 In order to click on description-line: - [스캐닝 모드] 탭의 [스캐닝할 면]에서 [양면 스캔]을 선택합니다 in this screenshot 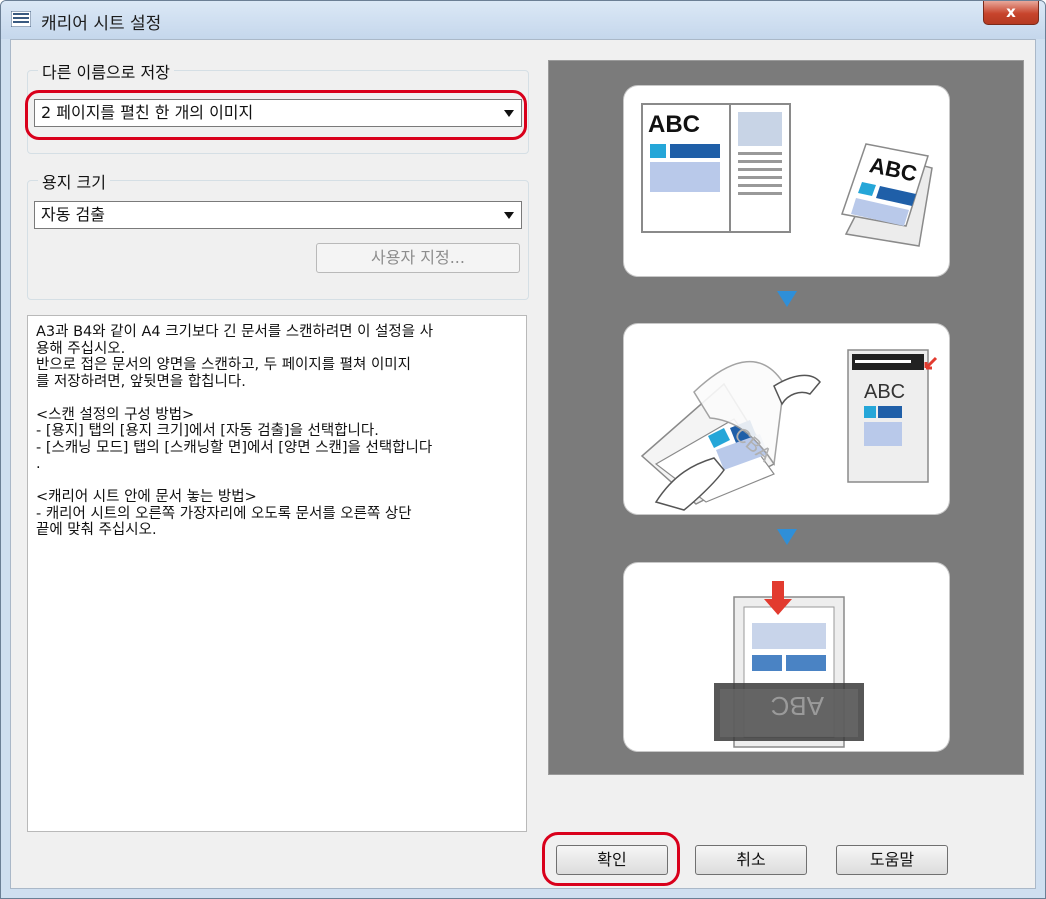, I will do `click(234, 447)`.